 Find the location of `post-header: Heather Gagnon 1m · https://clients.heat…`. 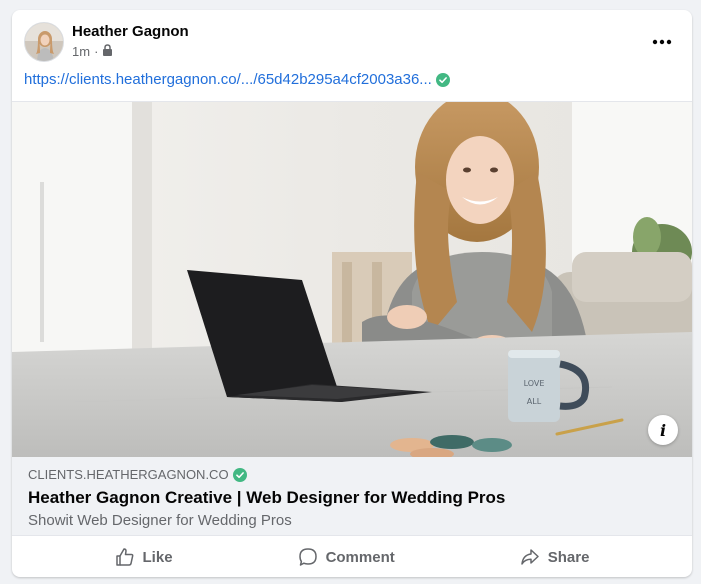

post-header: Heather Gagnon 1m · https://clients.heat… is located at coordinates (352, 55).